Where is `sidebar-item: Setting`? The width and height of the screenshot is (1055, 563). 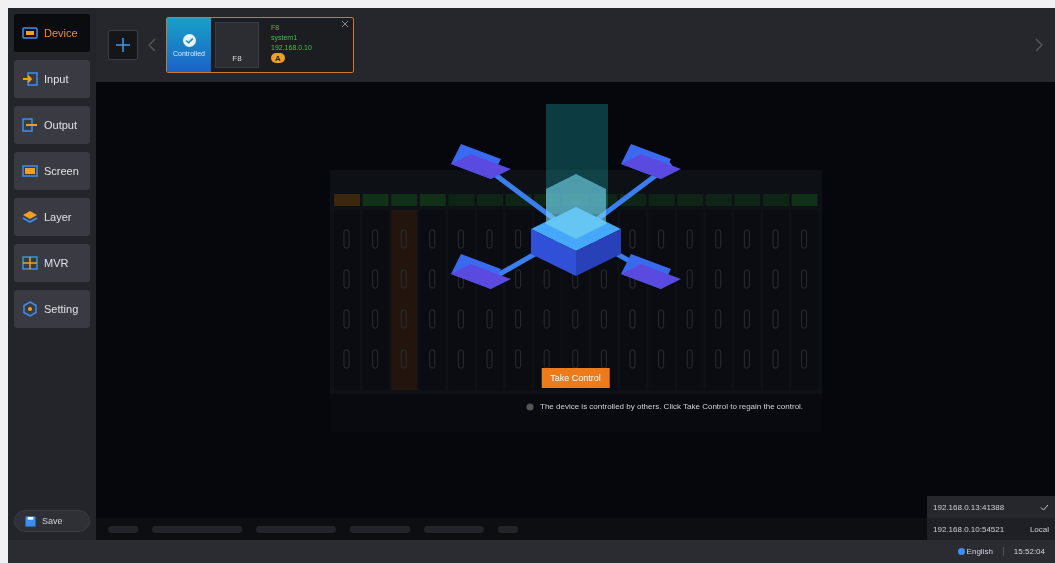
sidebar-item: Setting is located at coordinates (52, 309).